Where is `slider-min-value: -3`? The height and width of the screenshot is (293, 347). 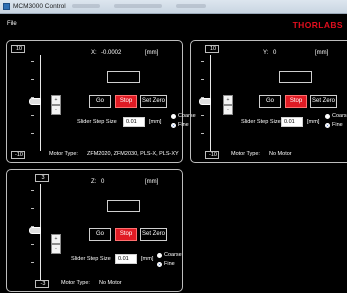 slider-min-value: -3 is located at coordinates (43, 284).